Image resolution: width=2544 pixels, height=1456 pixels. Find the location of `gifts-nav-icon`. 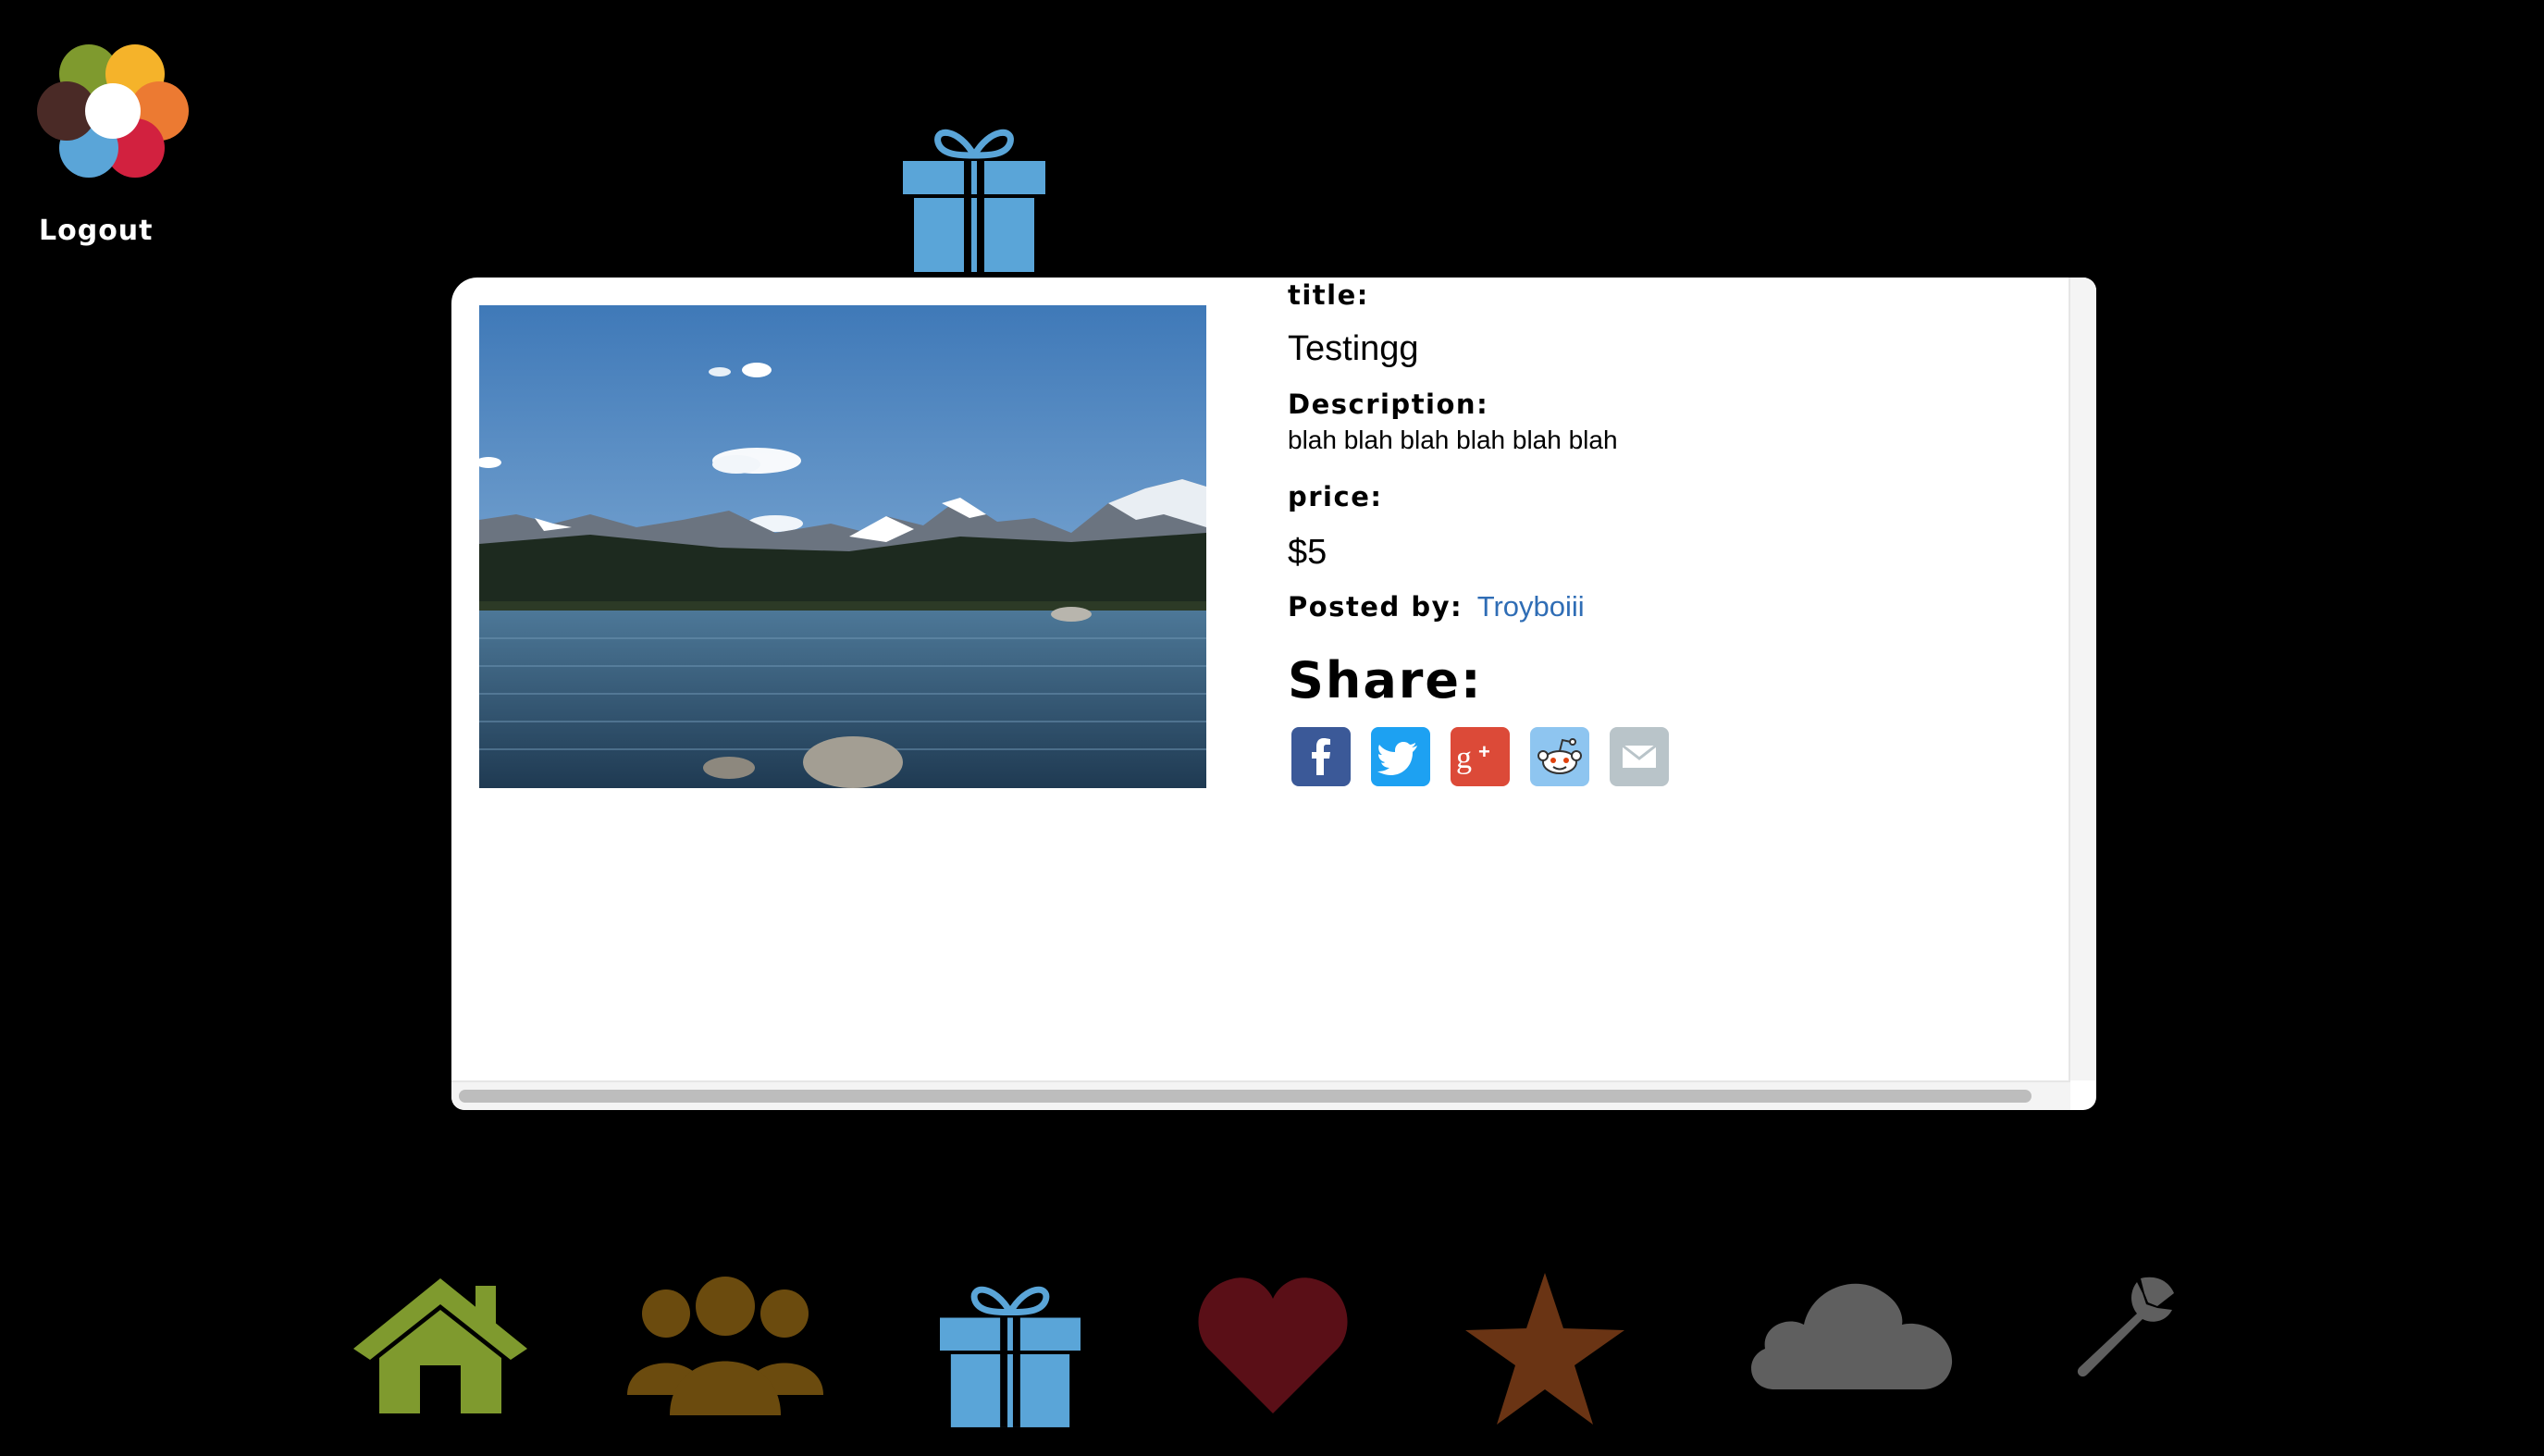

gifts-nav-icon is located at coordinates (1010, 1353).